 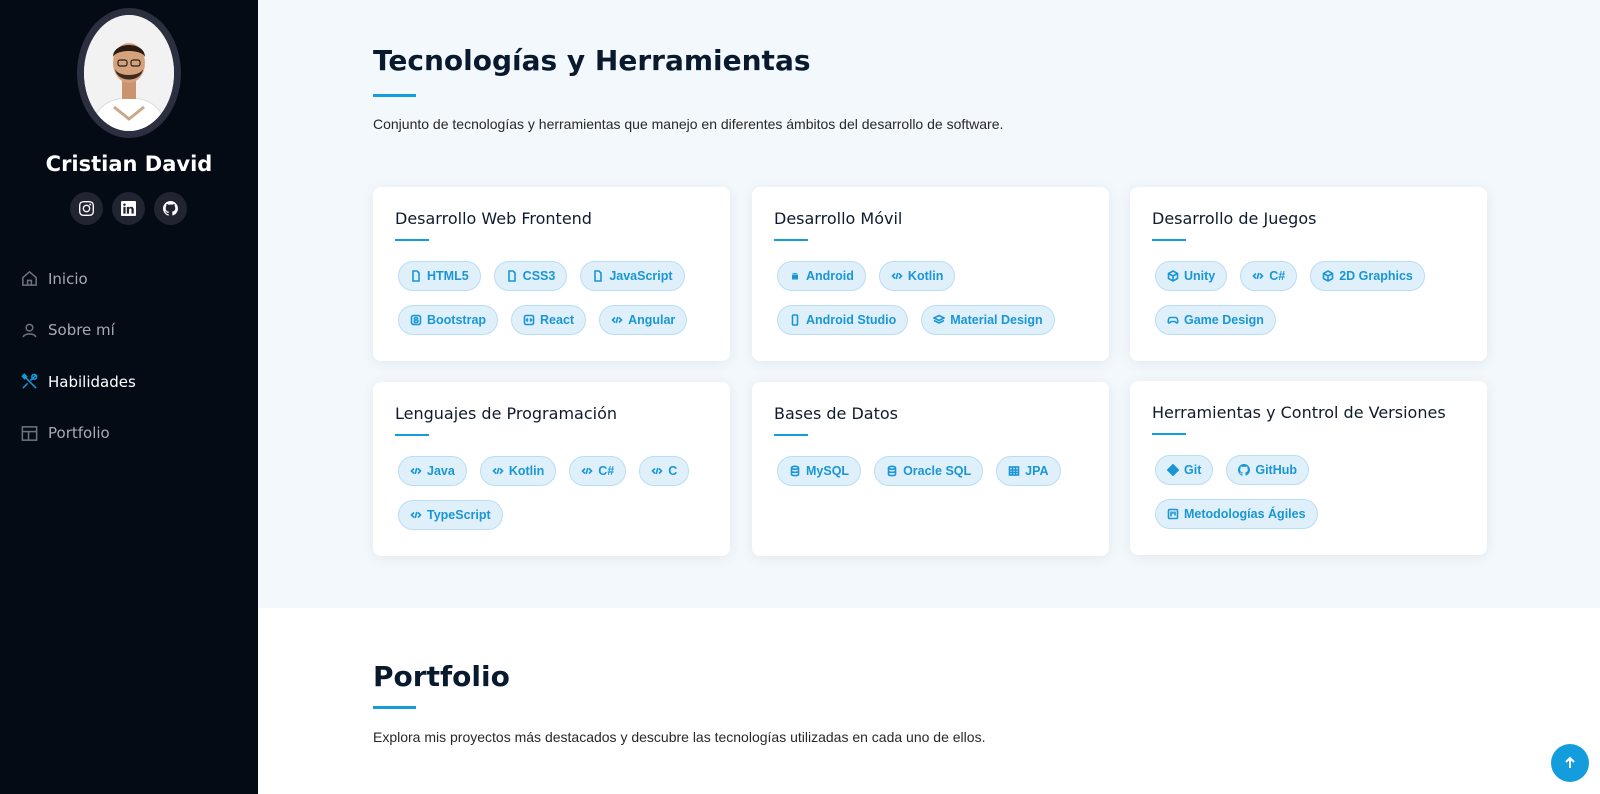 What do you see at coordinates (86, 208) in the screenshot?
I see `instagram-link` at bounding box center [86, 208].